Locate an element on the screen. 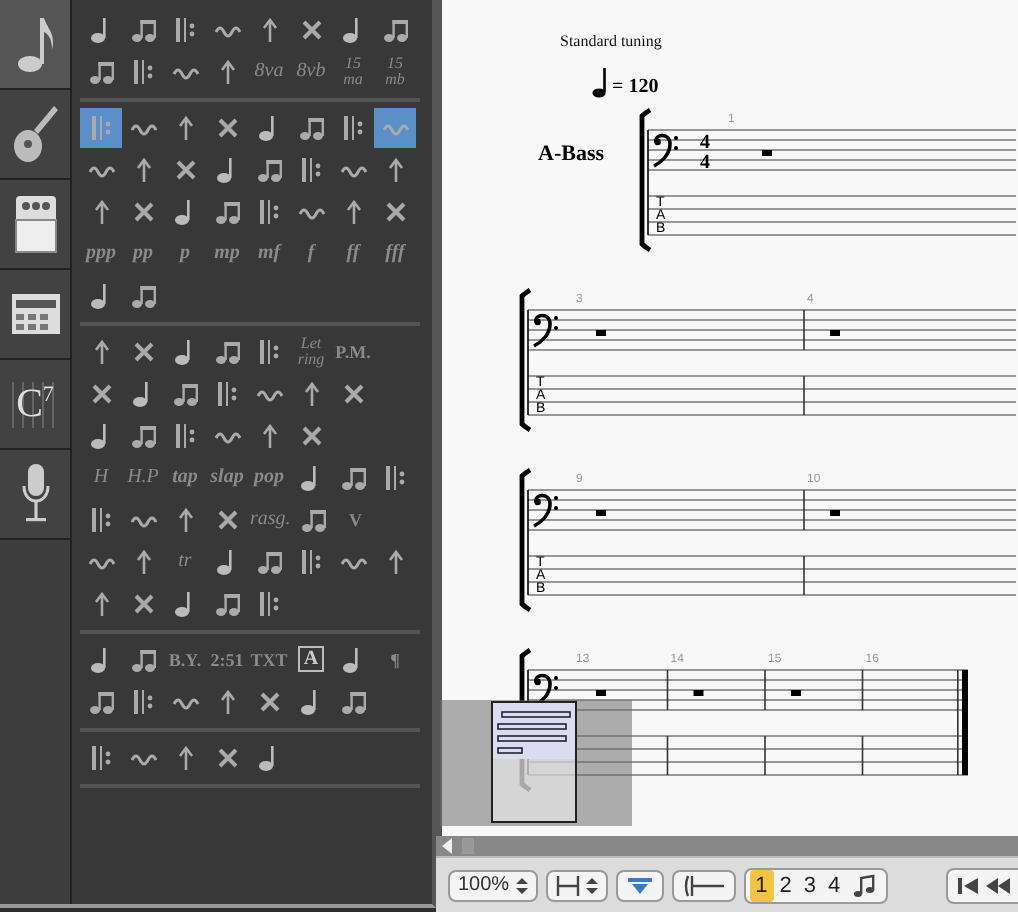 The height and width of the screenshot is (912, 1018). voice-button: 3 is located at coordinates (809, 885).